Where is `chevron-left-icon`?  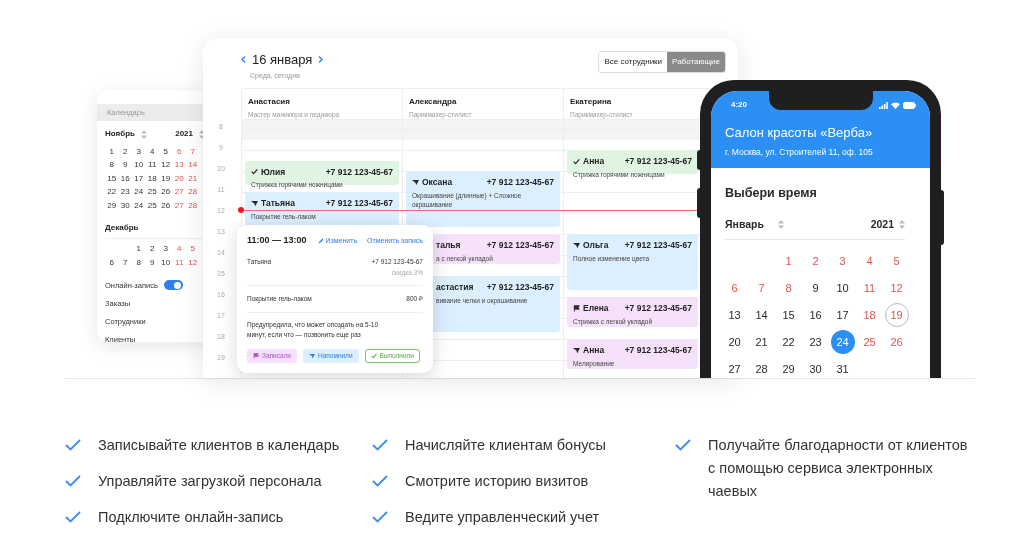 chevron-left-icon is located at coordinates (243, 60).